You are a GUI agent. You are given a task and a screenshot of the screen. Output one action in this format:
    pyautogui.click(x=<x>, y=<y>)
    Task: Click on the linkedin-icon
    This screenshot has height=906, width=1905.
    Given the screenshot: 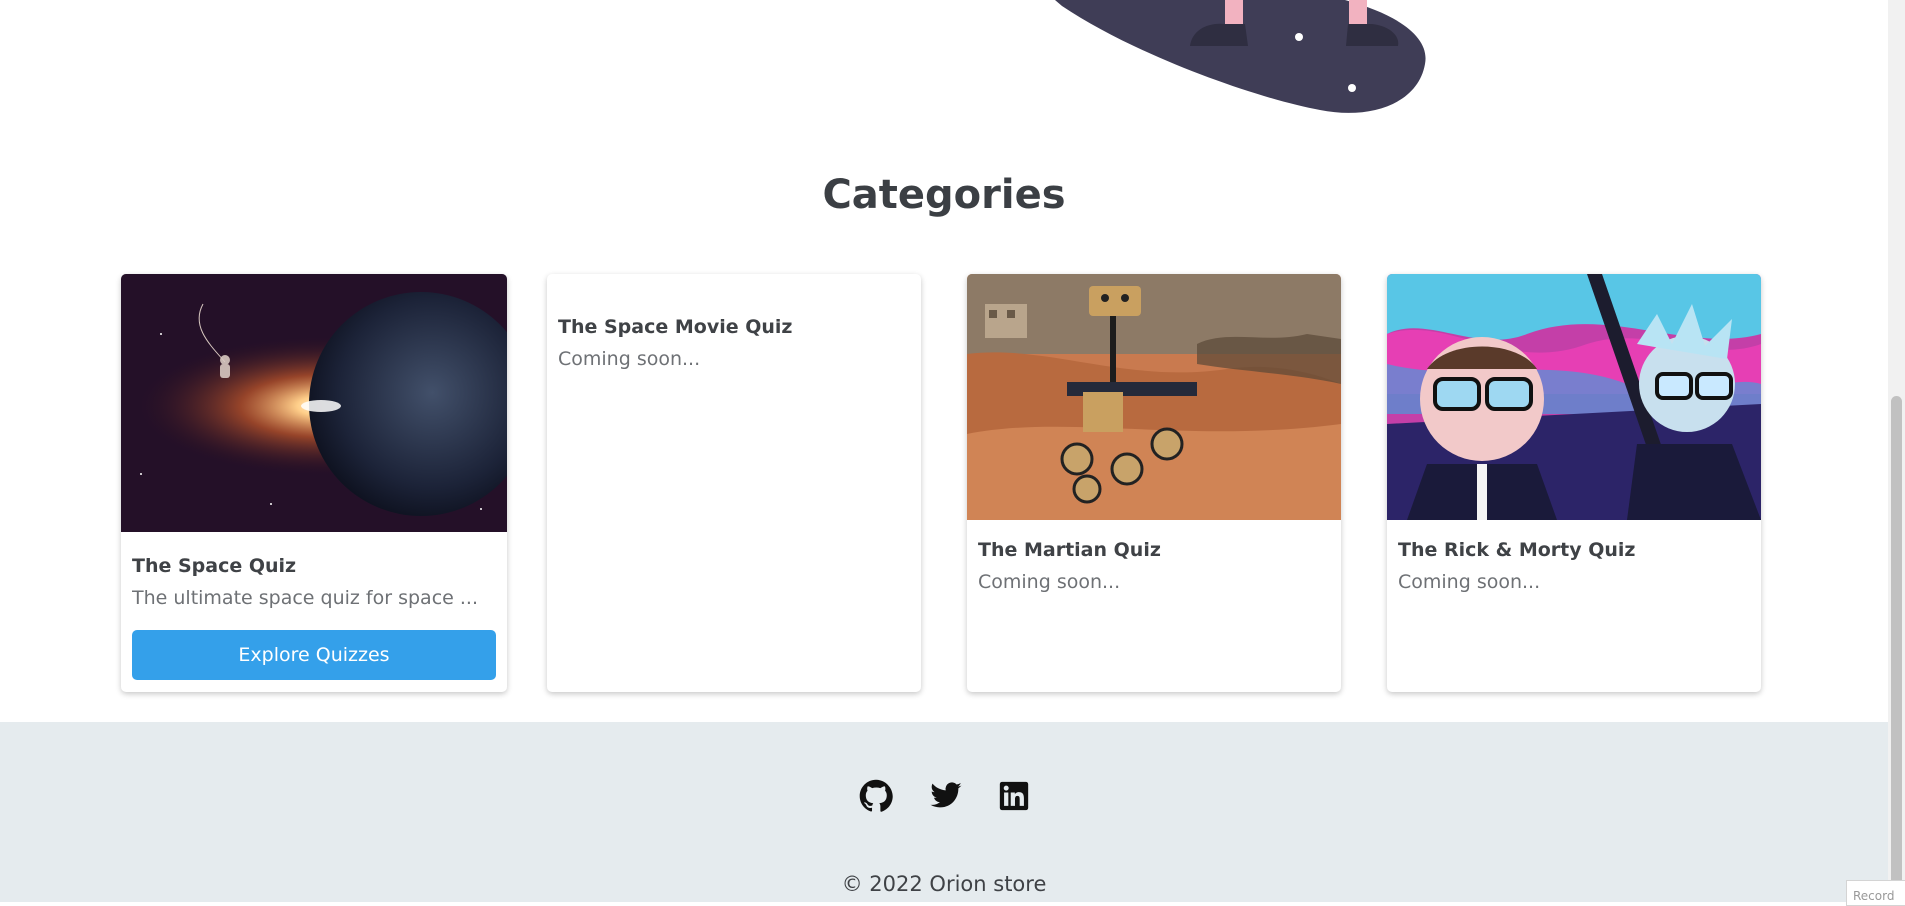 What is the action you would take?
    pyautogui.click(x=1014, y=796)
    